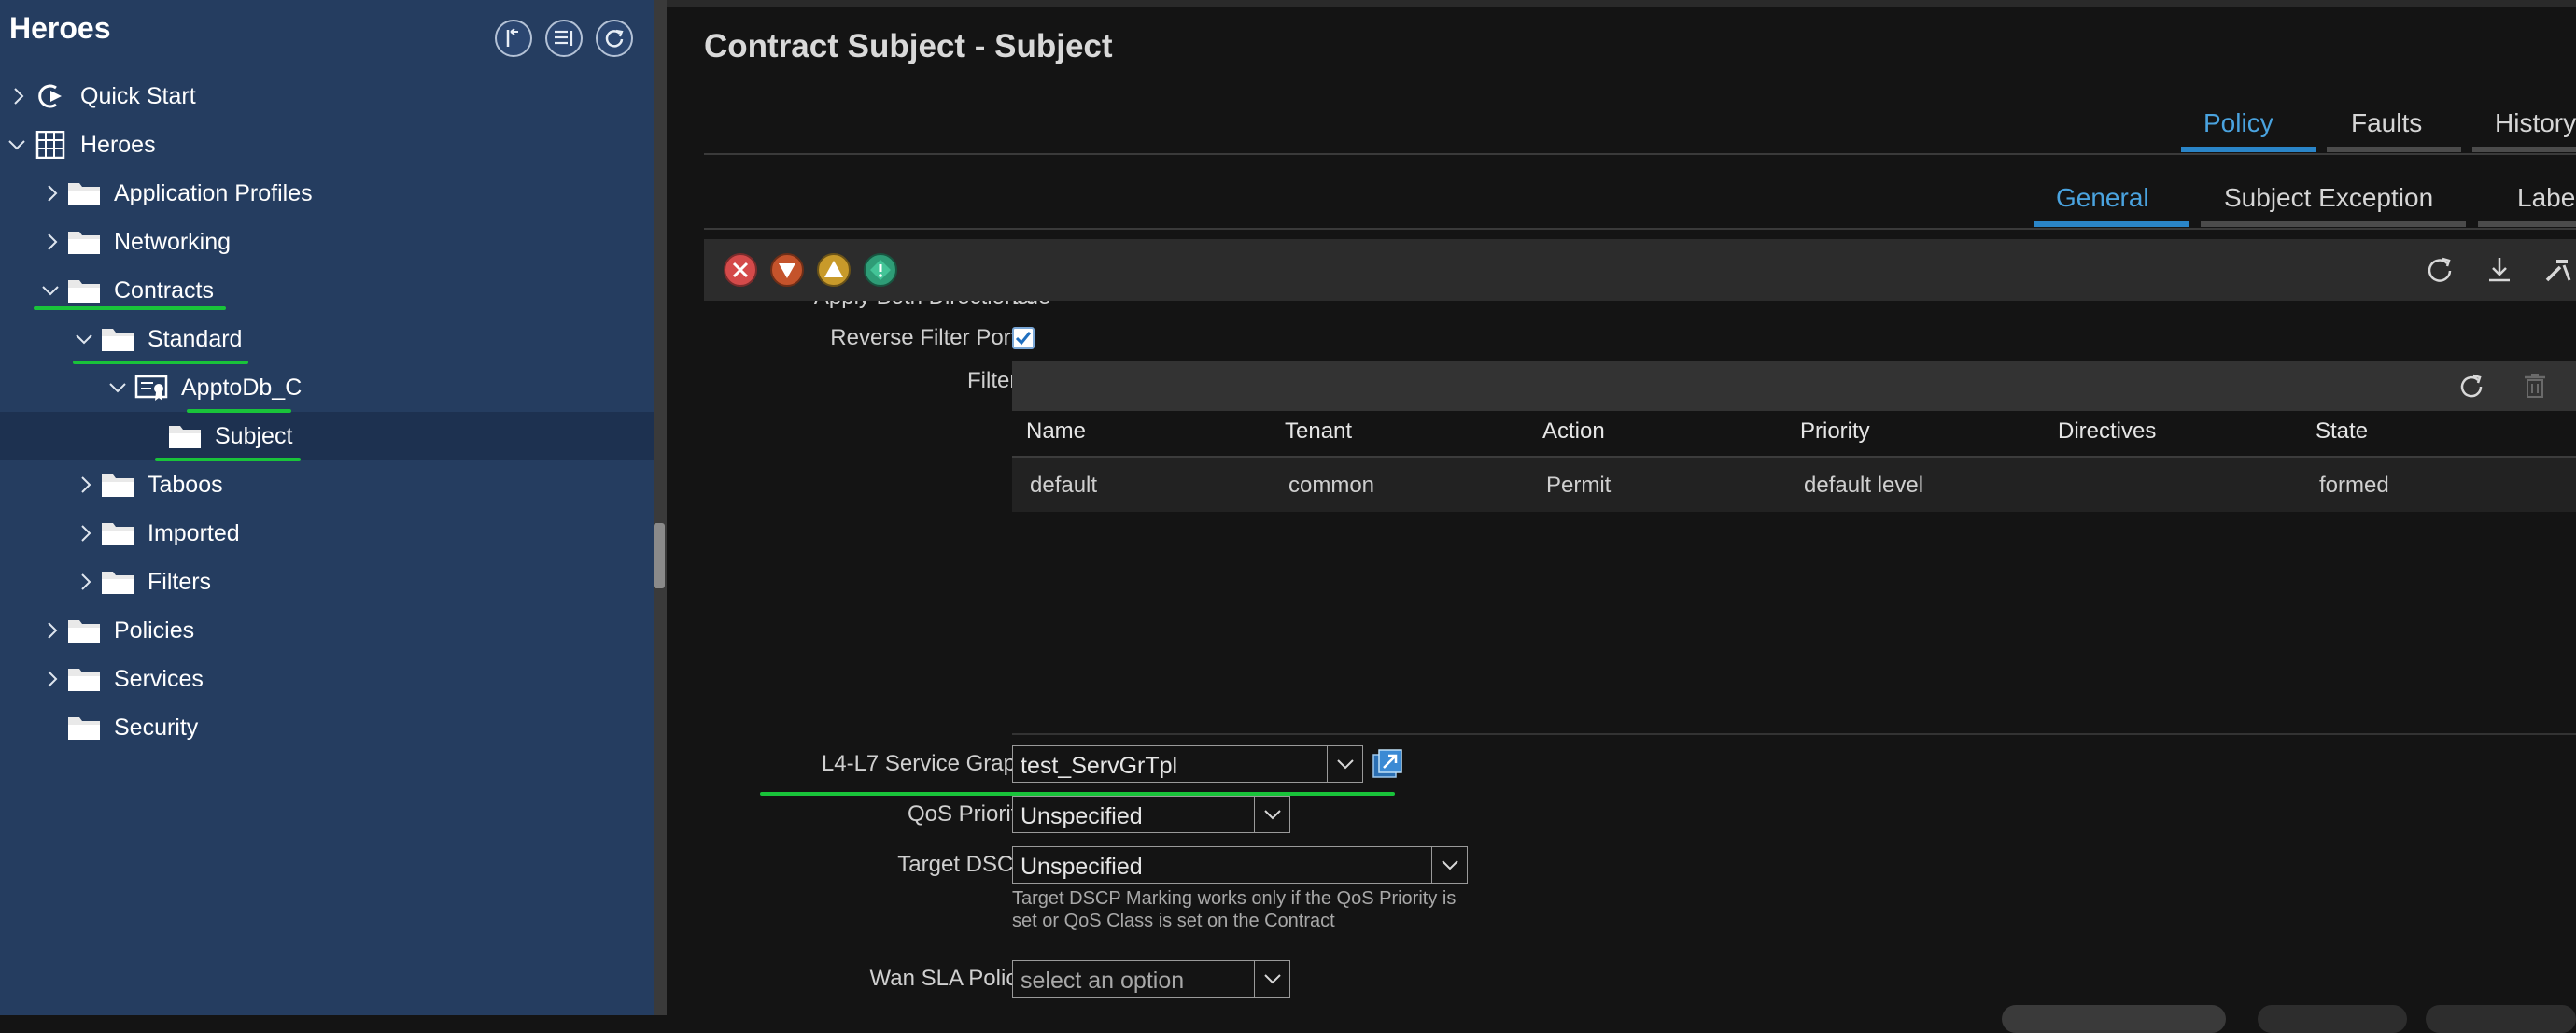 Image resolution: width=2576 pixels, height=1033 pixels. What do you see at coordinates (327, 339) in the screenshot?
I see `tree-item-standard: Standard` at bounding box center [327, 339].